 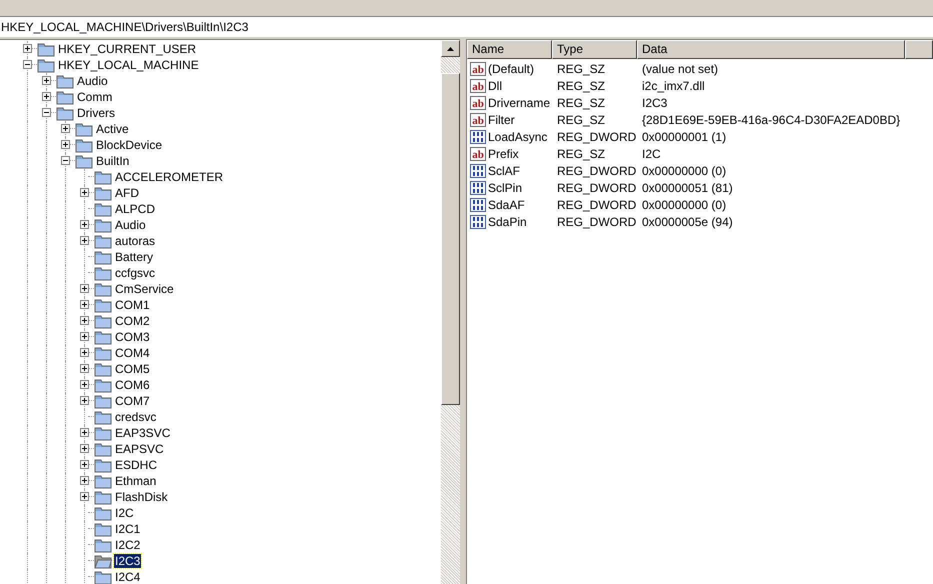 I want to click on column-header: Type, so click(x=594, y=49).